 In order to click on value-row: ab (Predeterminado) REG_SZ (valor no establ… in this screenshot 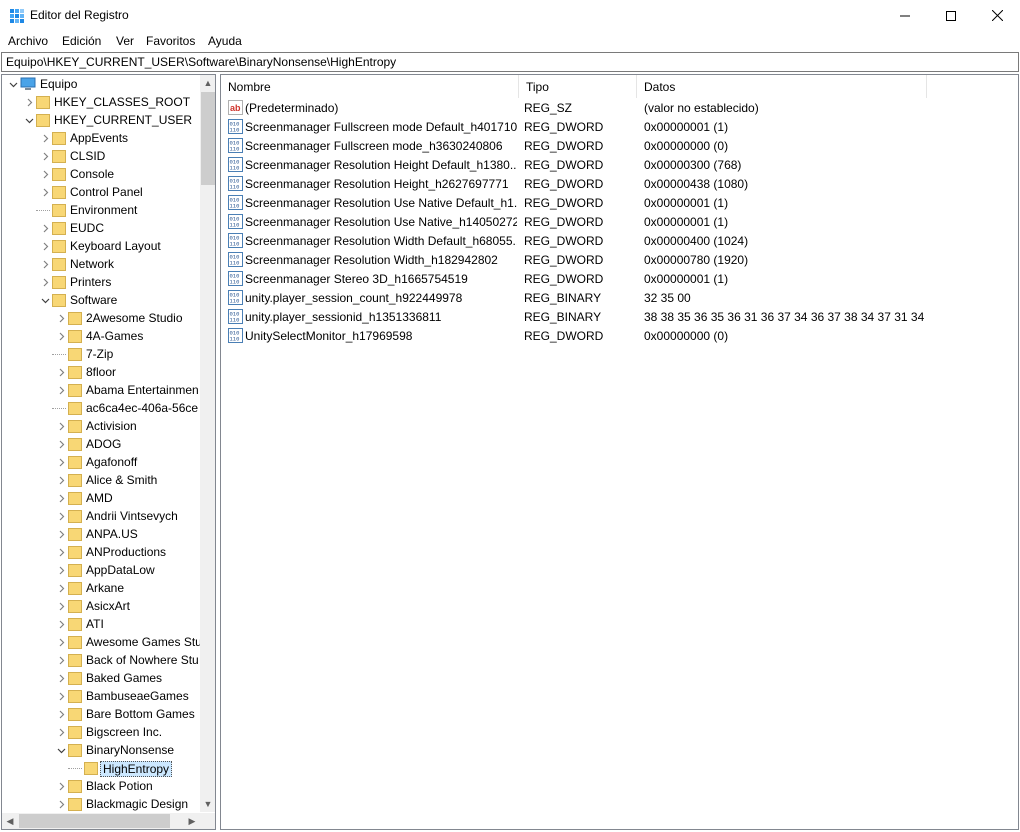, I will do `click(619, 107)`.